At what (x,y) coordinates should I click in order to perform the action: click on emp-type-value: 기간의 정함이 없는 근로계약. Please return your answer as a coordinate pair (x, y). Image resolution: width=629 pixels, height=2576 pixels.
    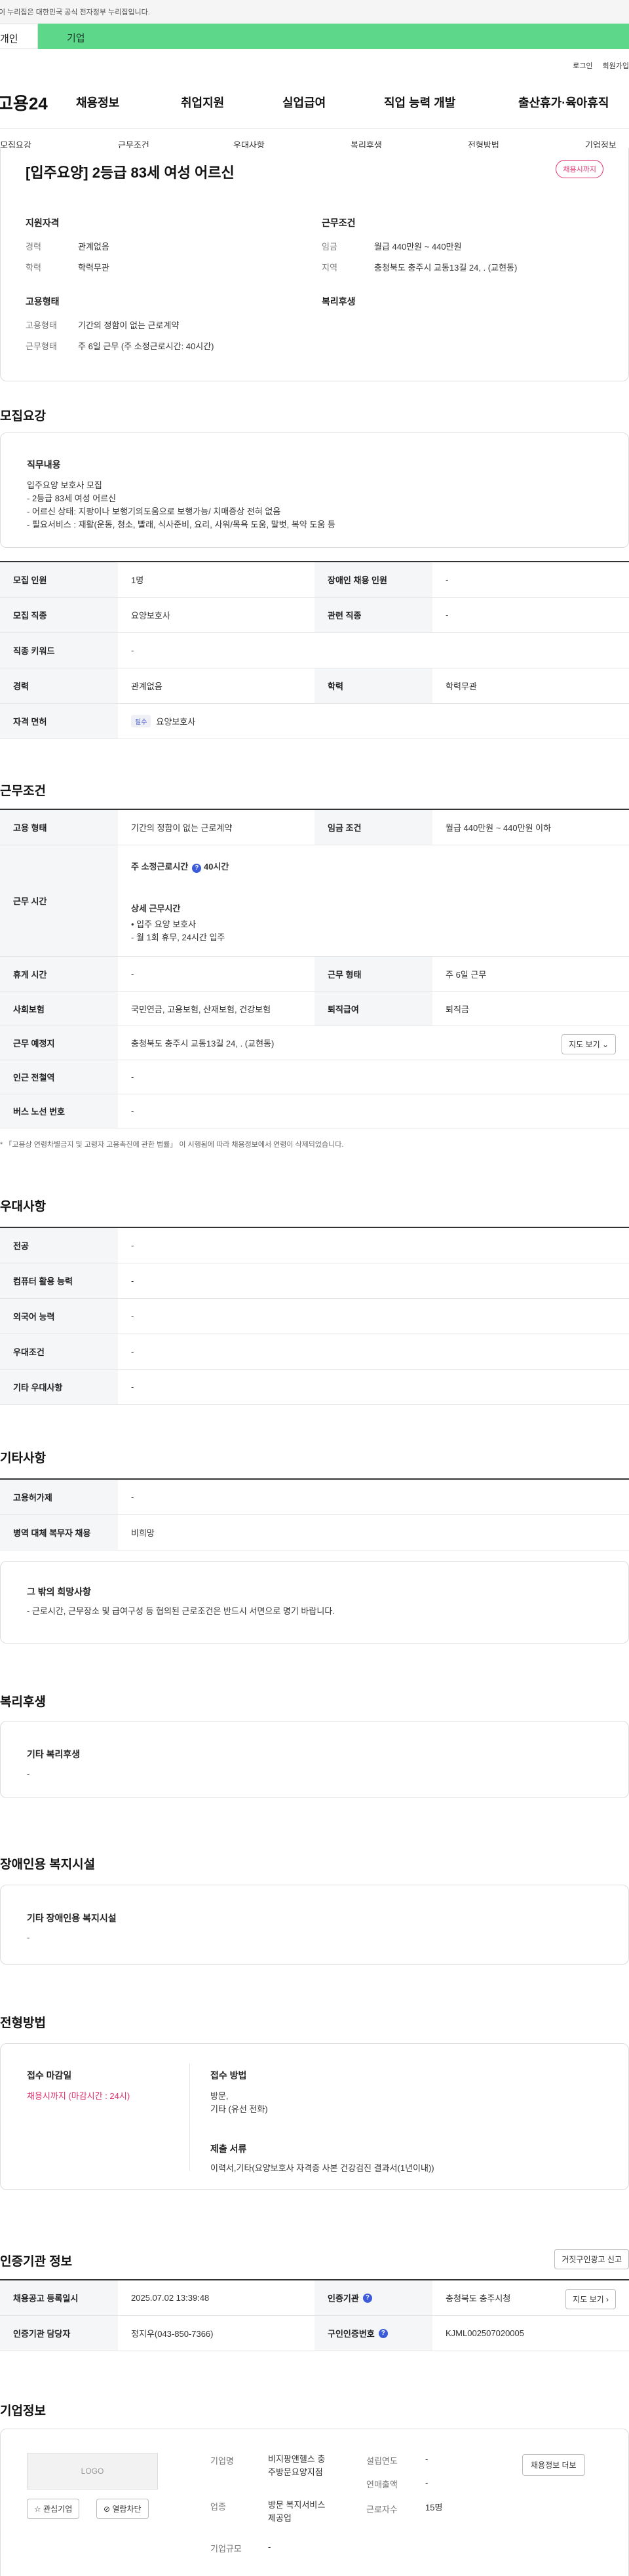
    Looking at the image, I should click on (129, 325).